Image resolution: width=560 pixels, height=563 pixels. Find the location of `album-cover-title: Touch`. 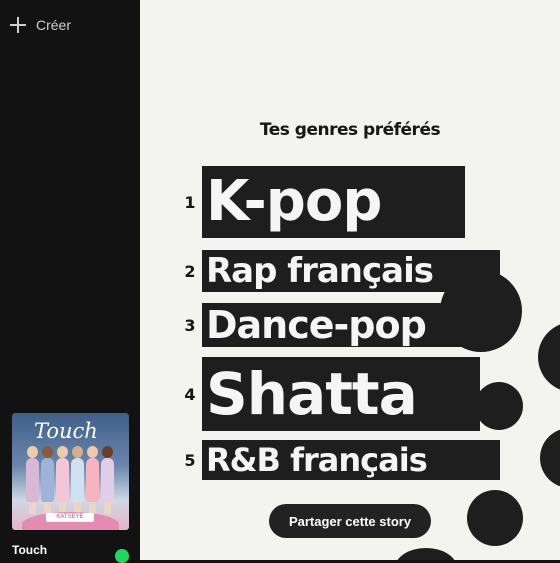

album-cover-title: Touch is located at coordinates (66, 431).